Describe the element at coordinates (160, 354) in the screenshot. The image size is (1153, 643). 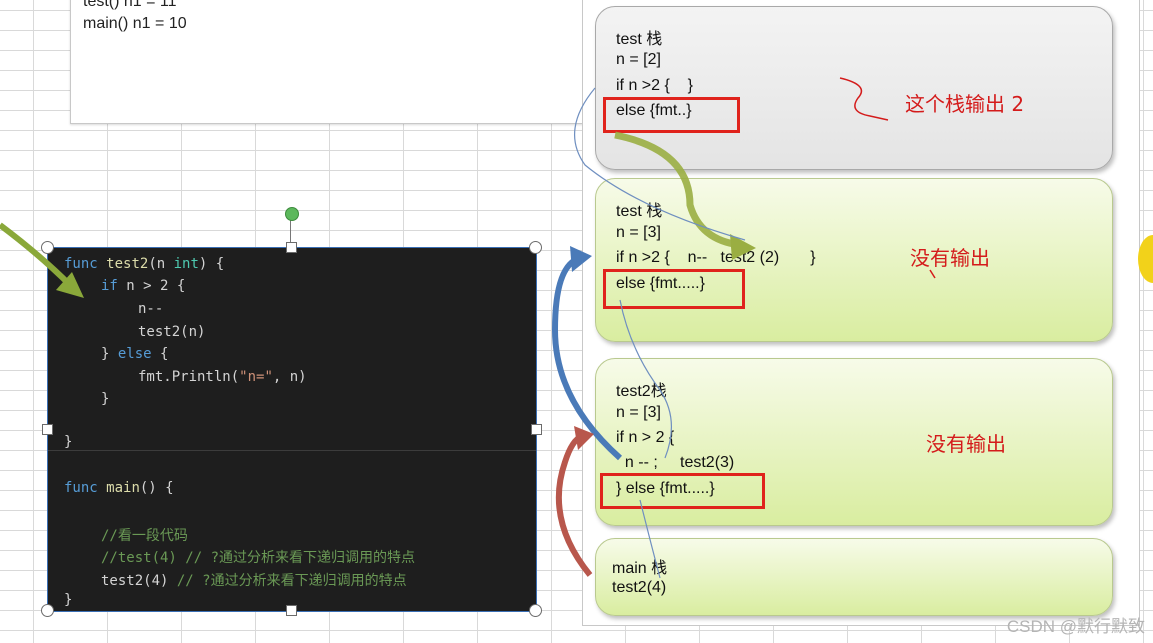
I see `code-token: {` at that location.